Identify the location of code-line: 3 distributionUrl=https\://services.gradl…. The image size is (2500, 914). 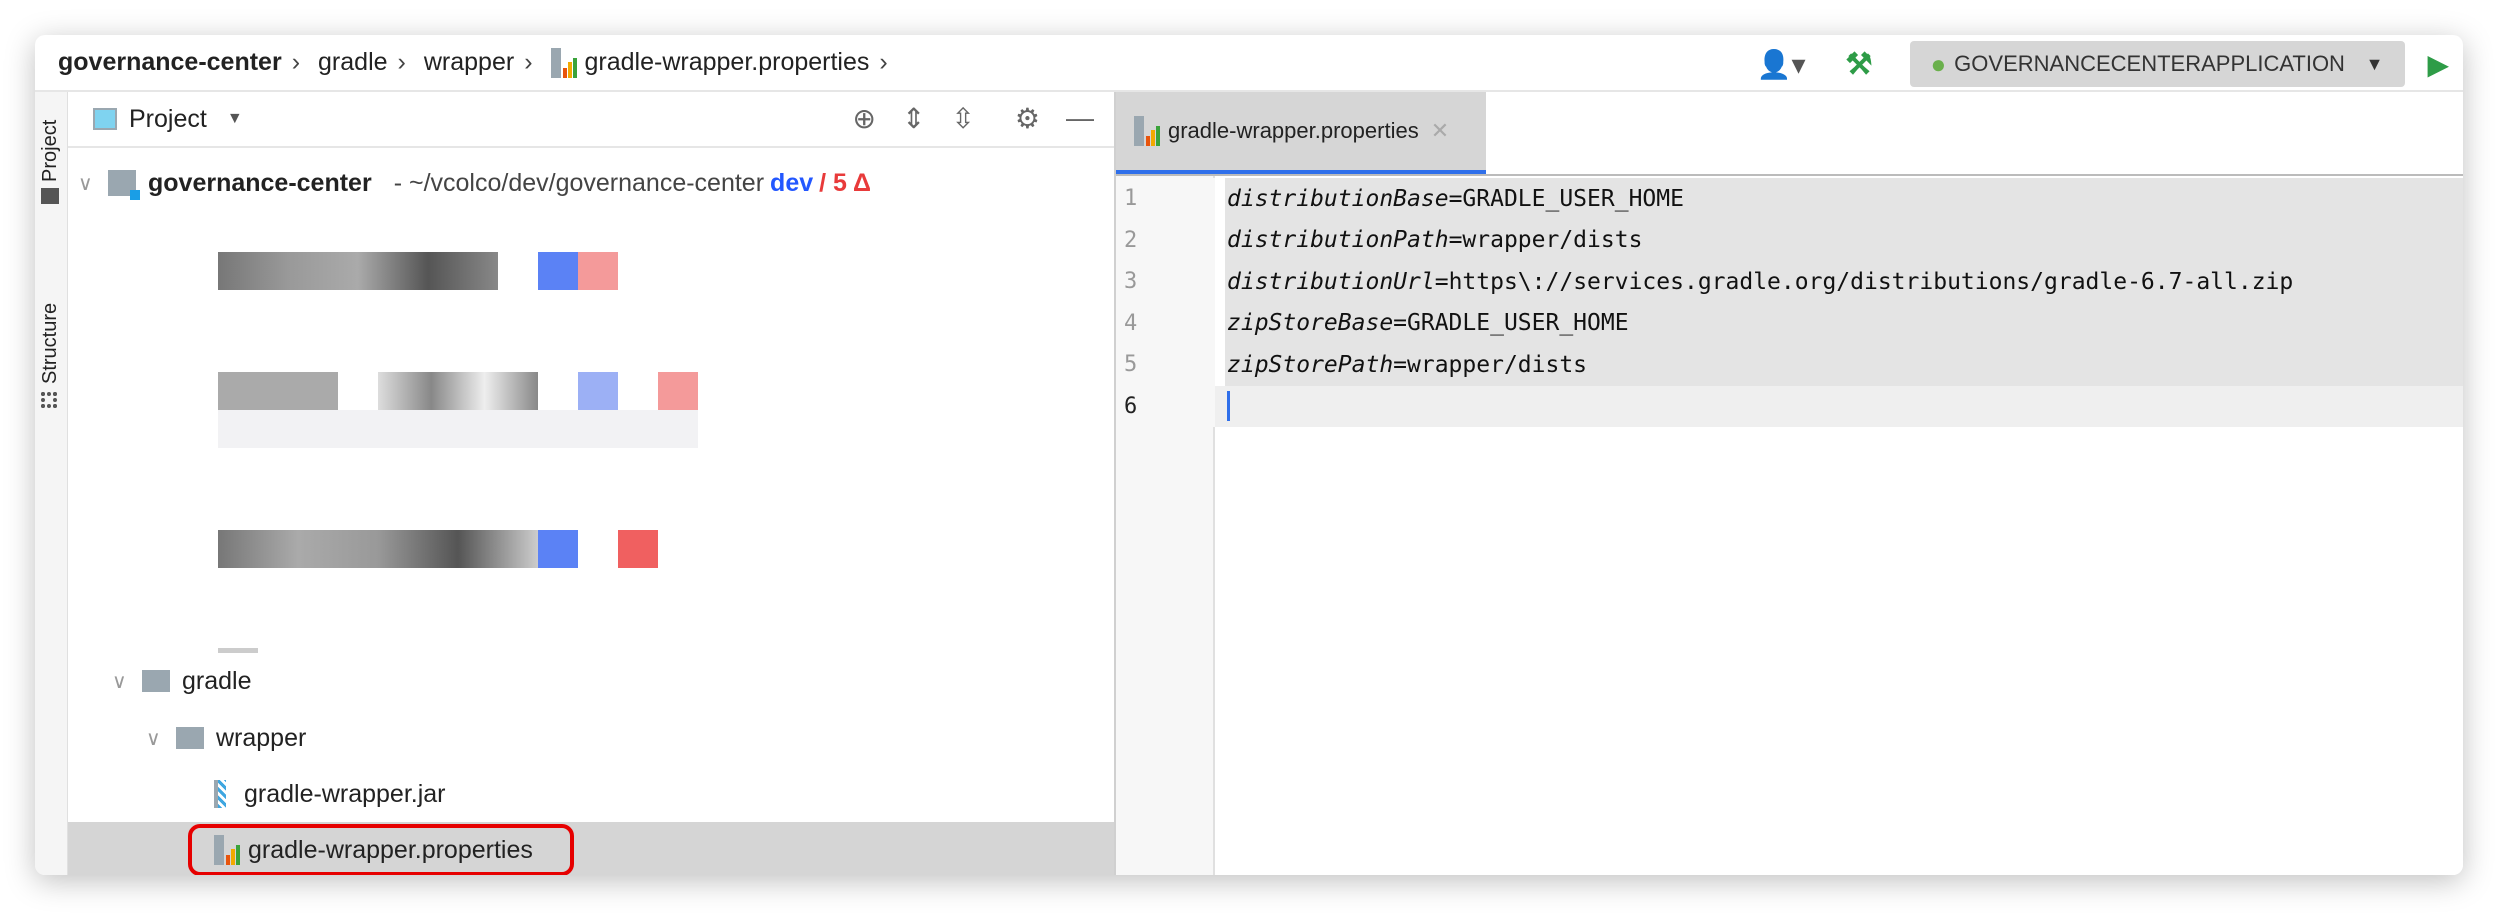
(1789, 282).